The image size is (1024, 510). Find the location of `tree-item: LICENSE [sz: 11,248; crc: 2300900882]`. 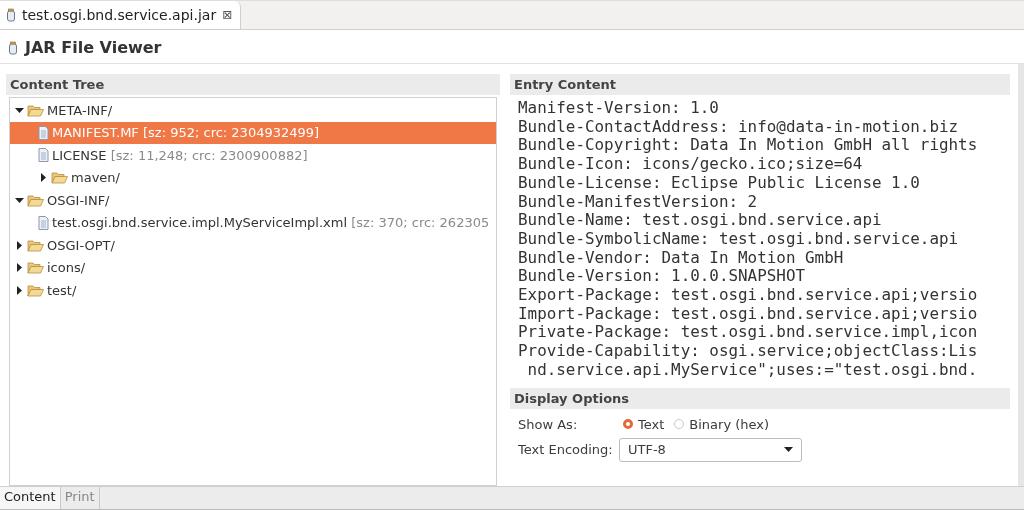

tree-item: LICENSE [sz: 11,248; crc: 2300900882] is located at coordinates (253, 155).